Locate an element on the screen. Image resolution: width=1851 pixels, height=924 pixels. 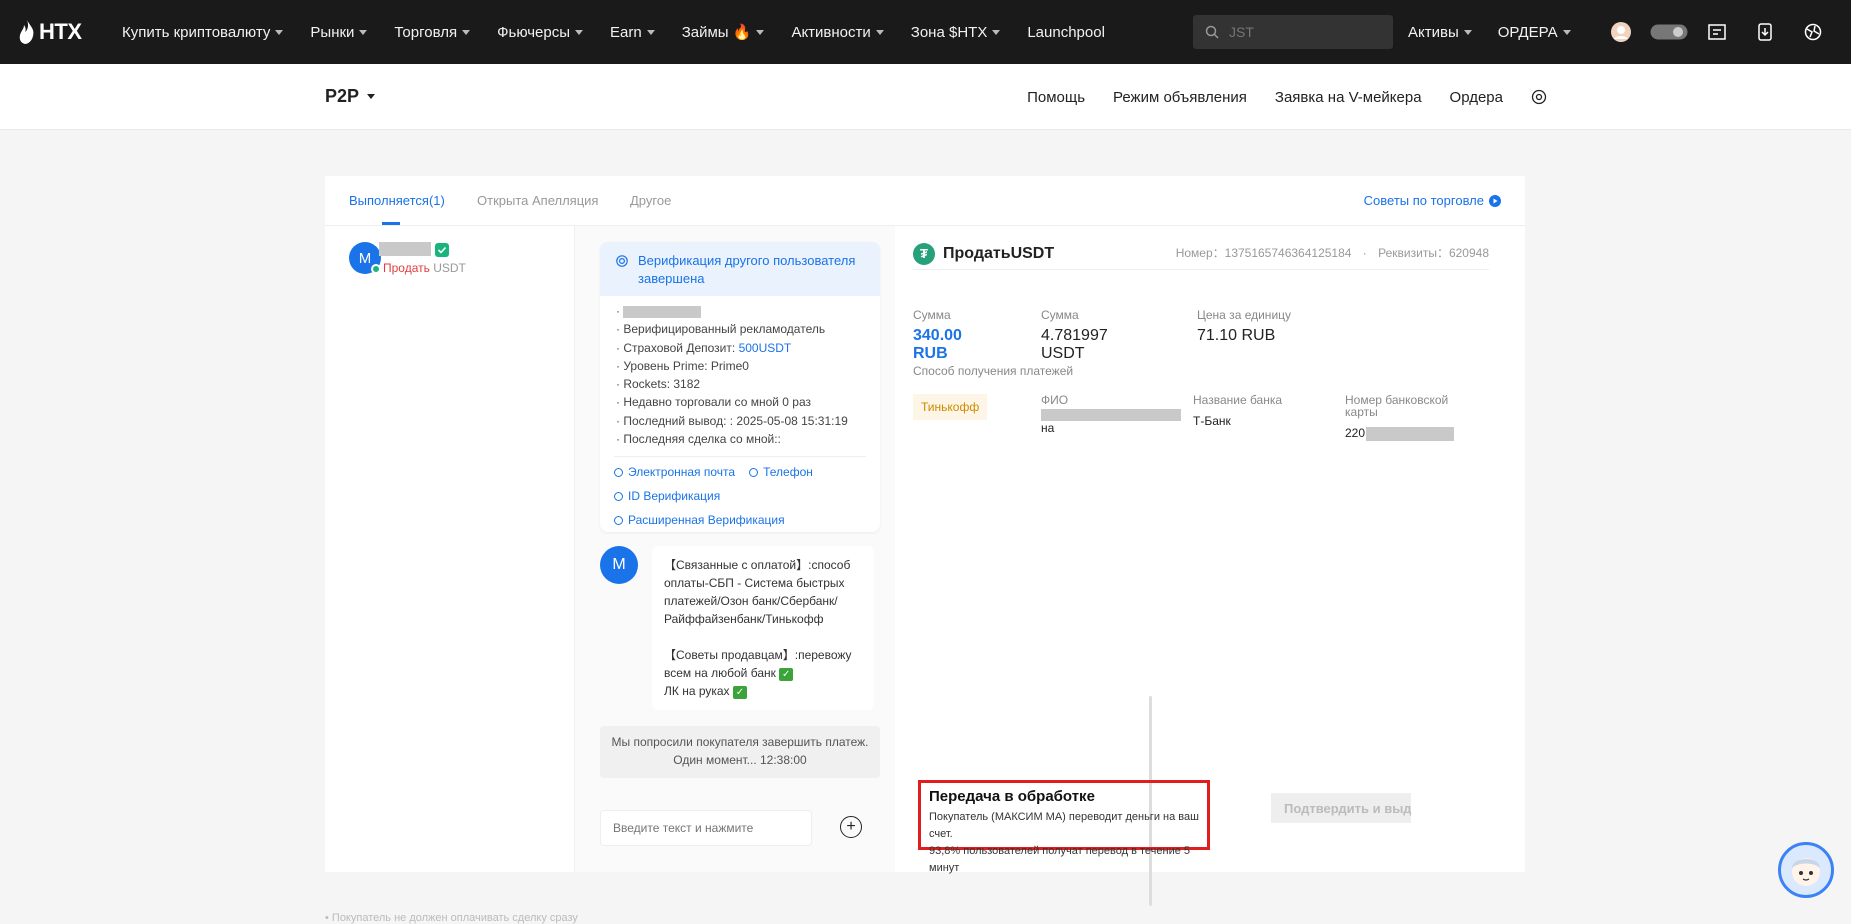
redacted-nickname is located at coordinates (662, 311).